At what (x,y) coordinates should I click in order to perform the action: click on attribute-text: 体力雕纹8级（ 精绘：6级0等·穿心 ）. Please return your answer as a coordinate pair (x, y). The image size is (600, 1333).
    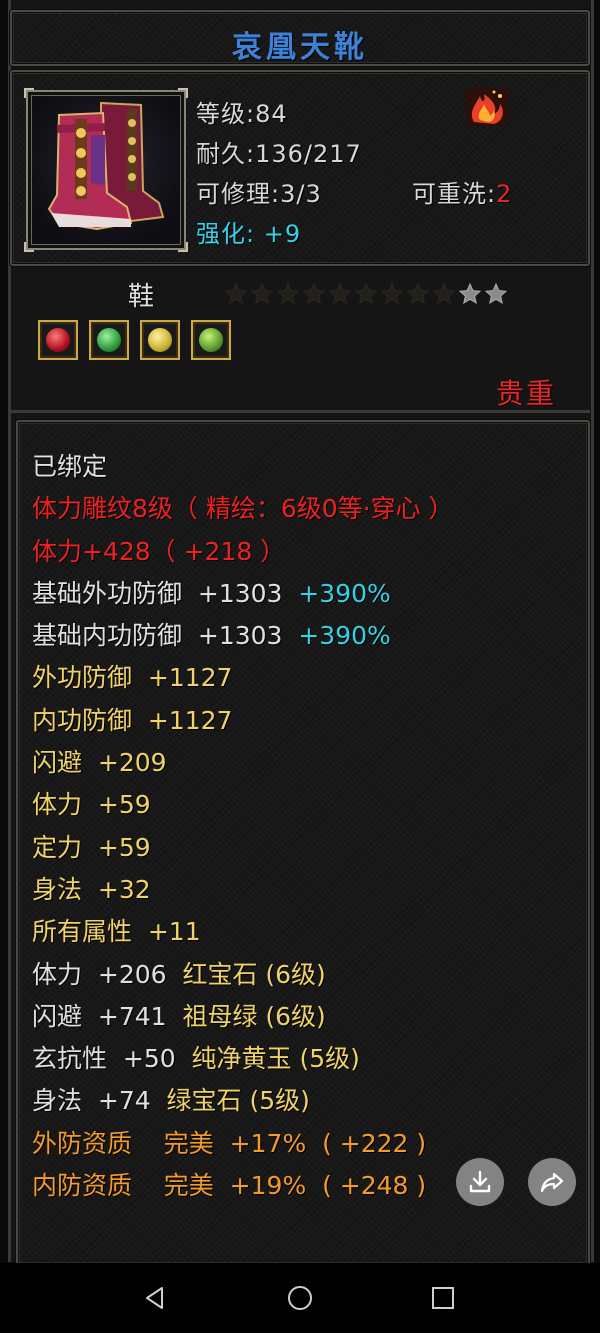
    Looking at the image, I should click on (243, 509).